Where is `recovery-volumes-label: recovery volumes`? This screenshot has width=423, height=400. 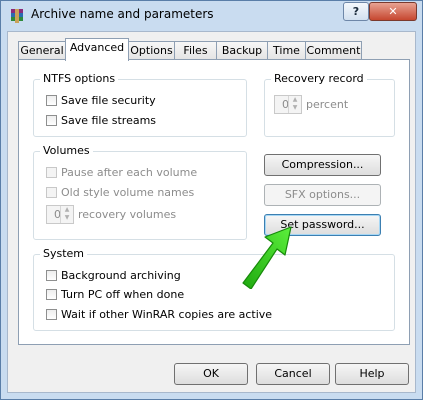 recovery-volumes-label: recovery volumes is located at coordinates (127, 214).